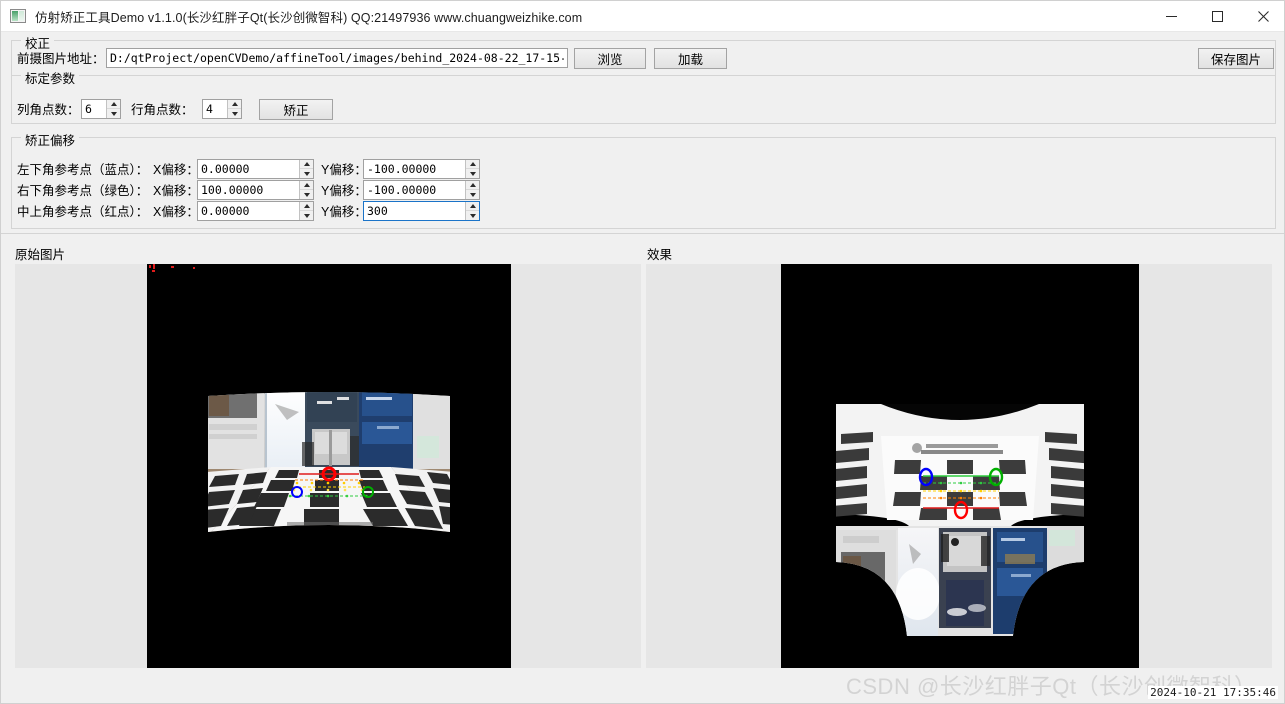  I want to click on offset-row-1-name: 右下角参考点（绿色）：, so click(83, 191).